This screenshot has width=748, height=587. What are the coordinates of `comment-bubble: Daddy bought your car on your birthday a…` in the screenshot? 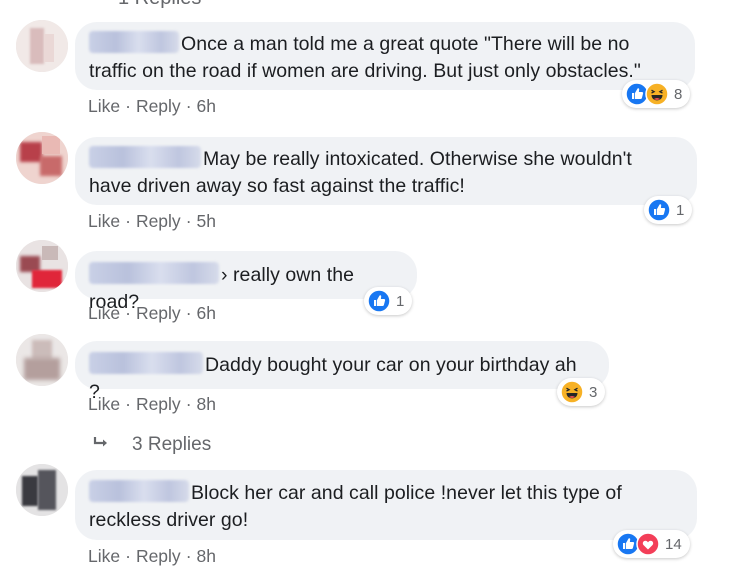 It's located at (342, 372).